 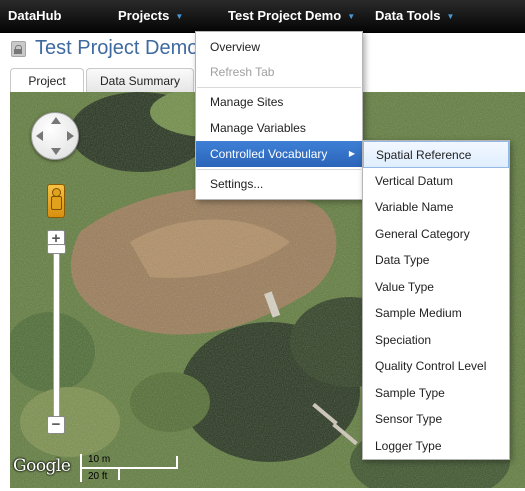 What do you see at coordinates (436, 154) in the screenshot?
I see `submenu-item-spatial-reference: Spatial Reference` at bounding box center [436, 154].